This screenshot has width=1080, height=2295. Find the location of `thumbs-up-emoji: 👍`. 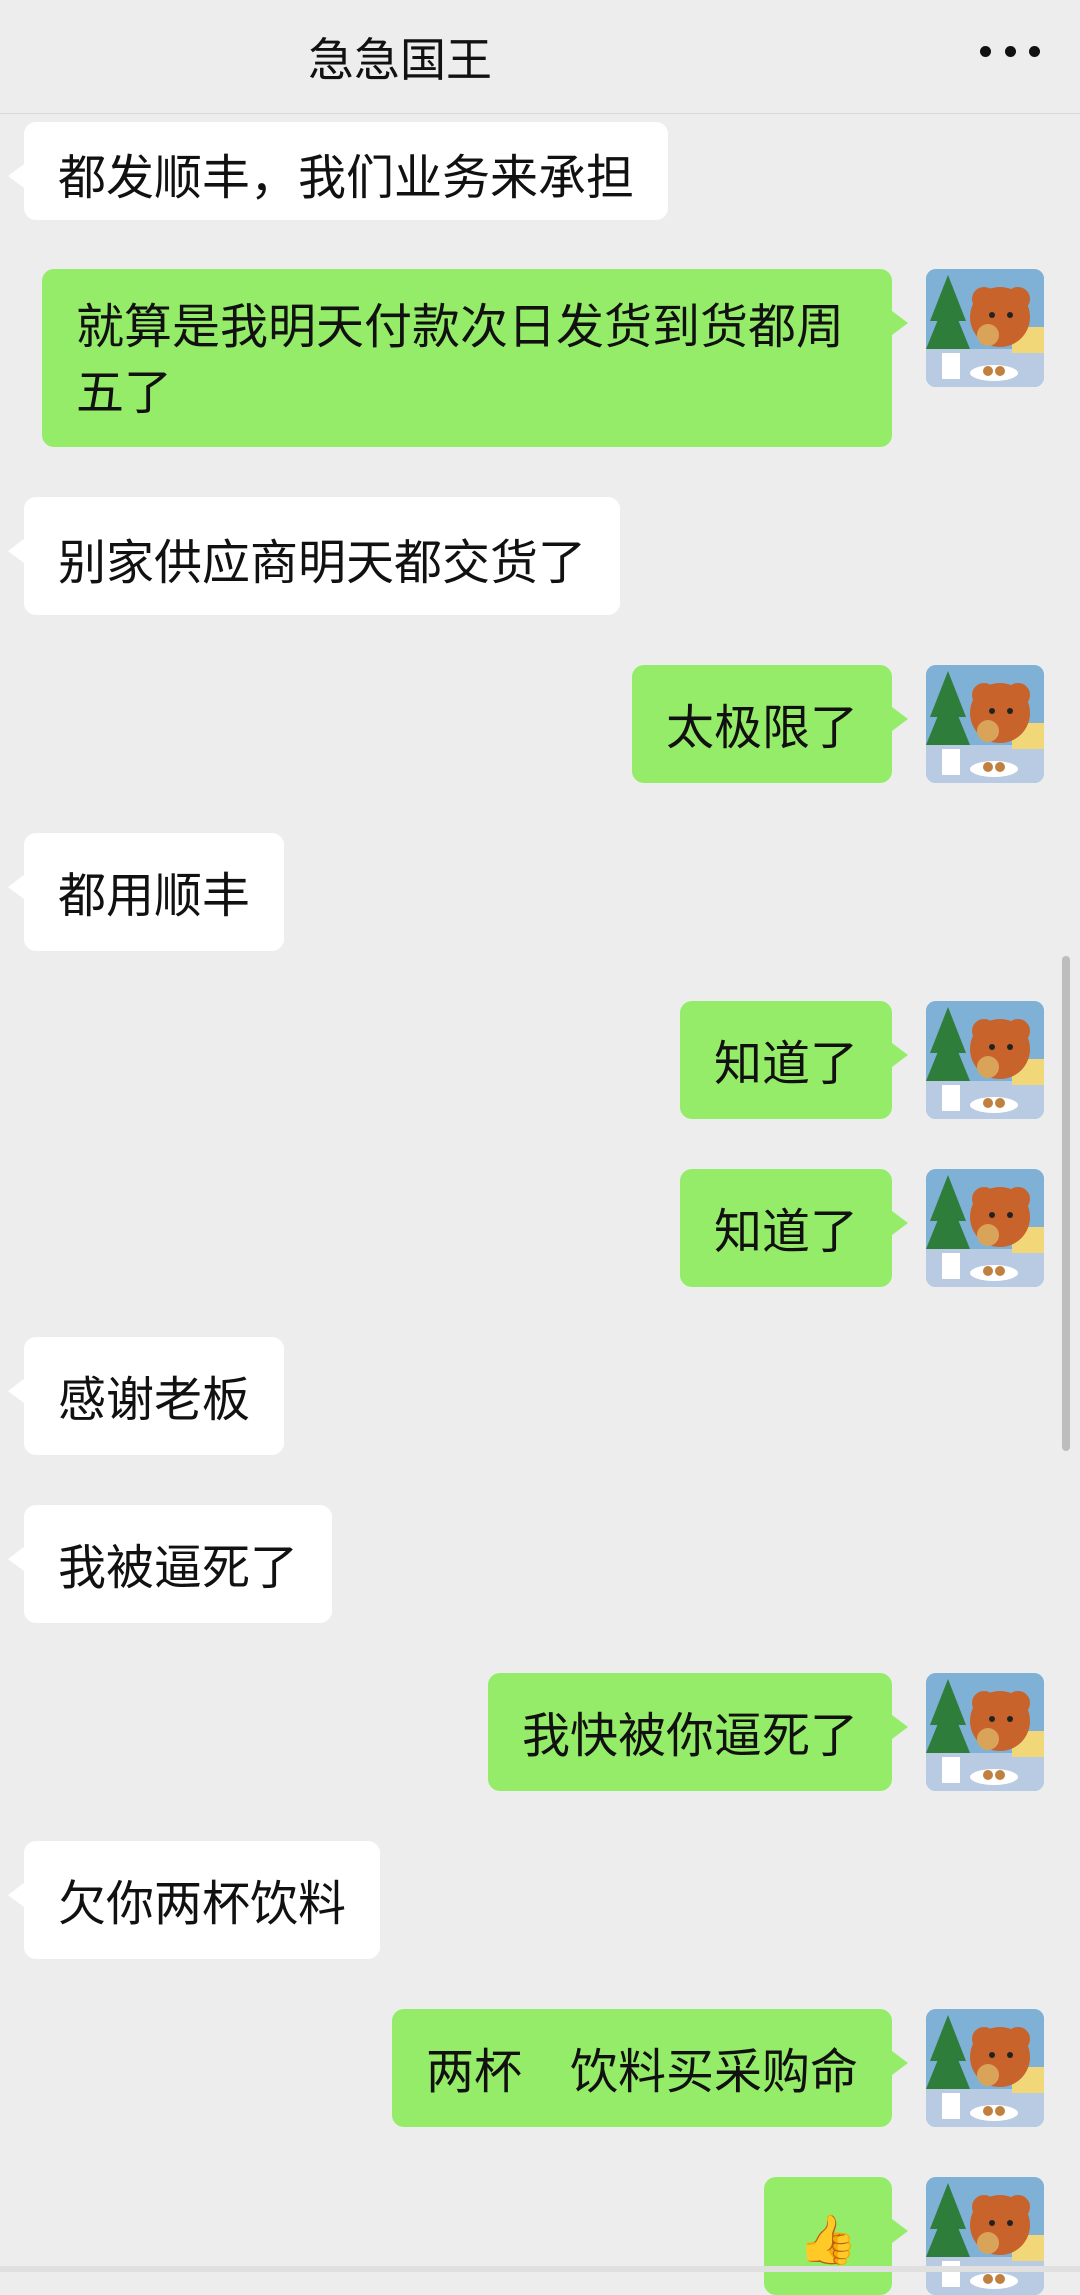

thumbs-up-emoji: 👍 is located at coordinates (828, 2240).